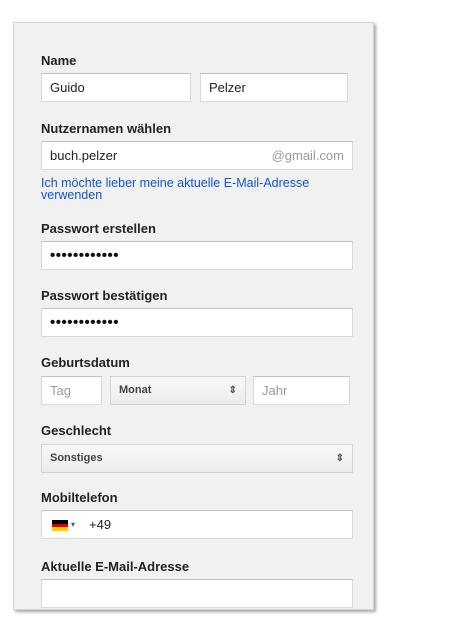 The height and width of the screenshot is (622, 449). I want to click on password-input: ••••••••••••, so click(197, 255).